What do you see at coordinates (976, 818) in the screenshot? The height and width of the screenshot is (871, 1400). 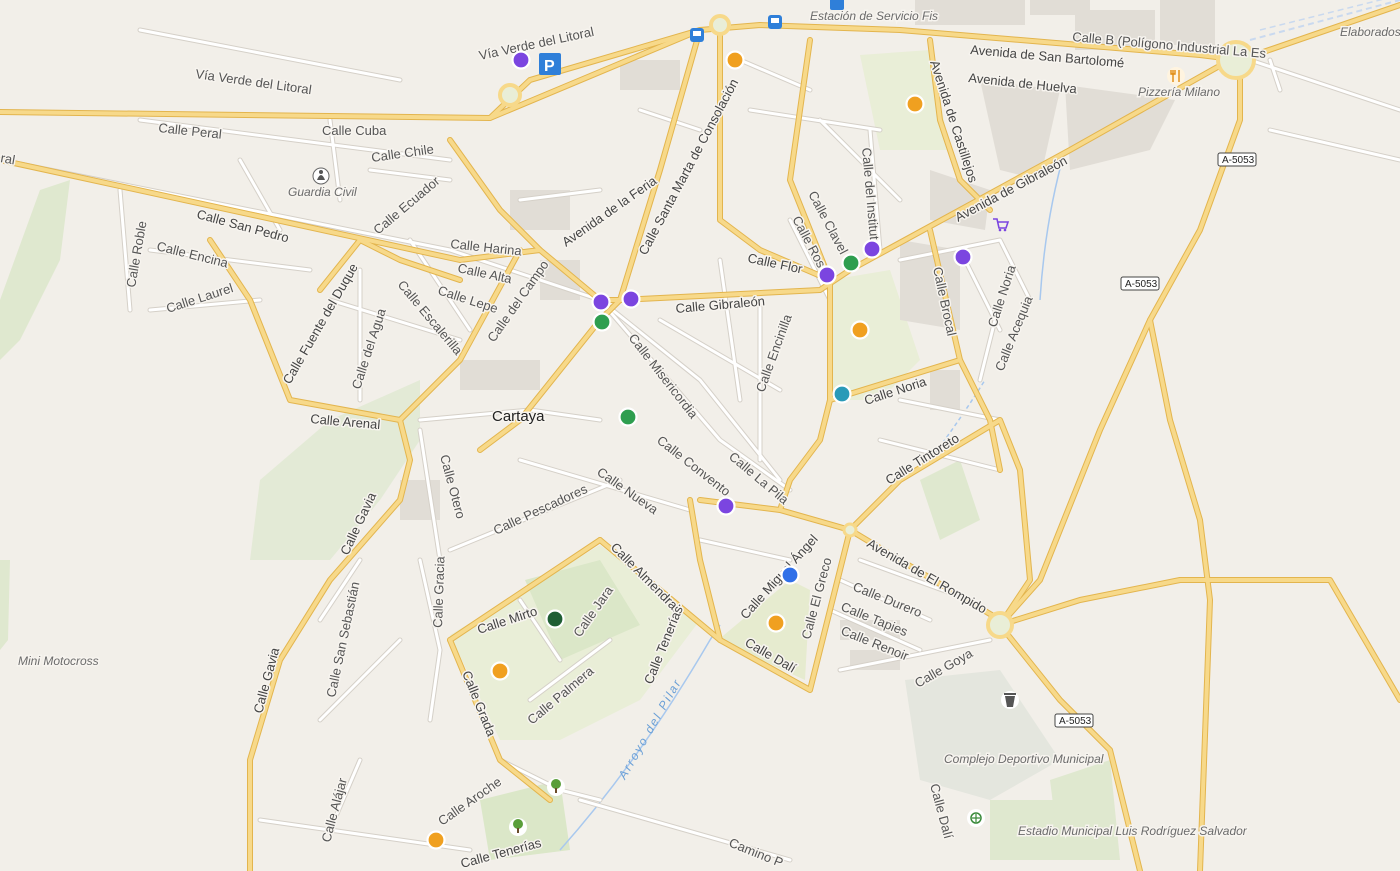 I see `sports-icon` at bounding box center [976, 818].